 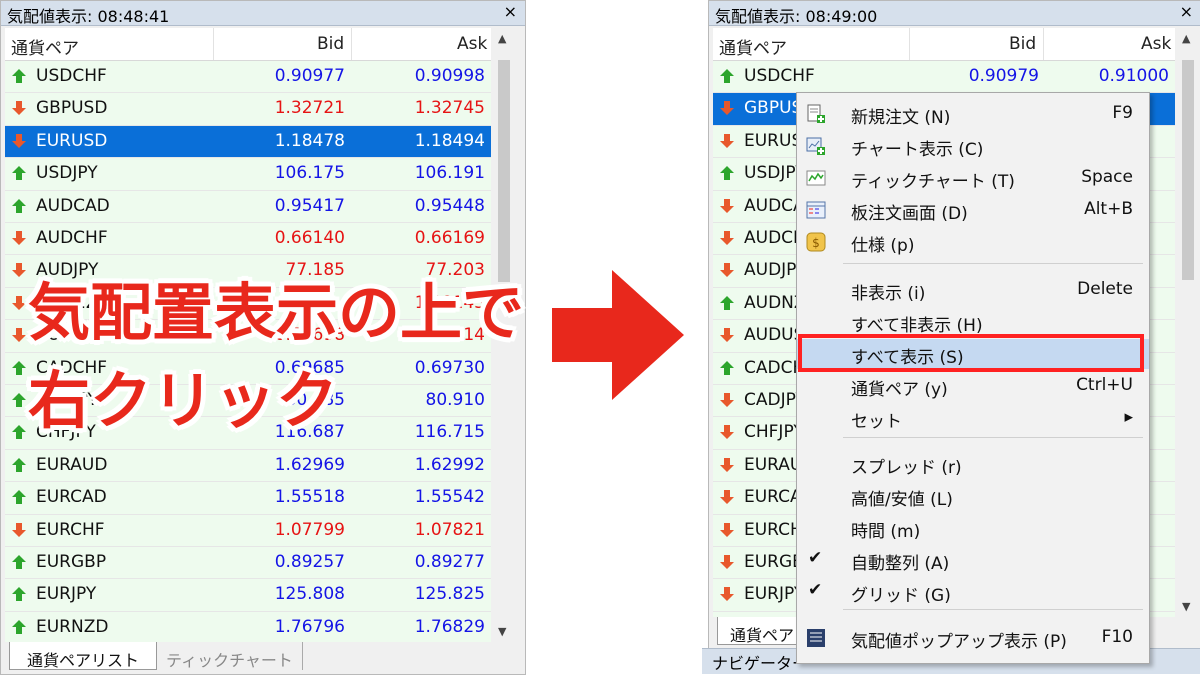 What do you see at coordinates (450, 594) in the screenshot?
I see `ask-cell: 125.825` at bounding box center [450, 594].